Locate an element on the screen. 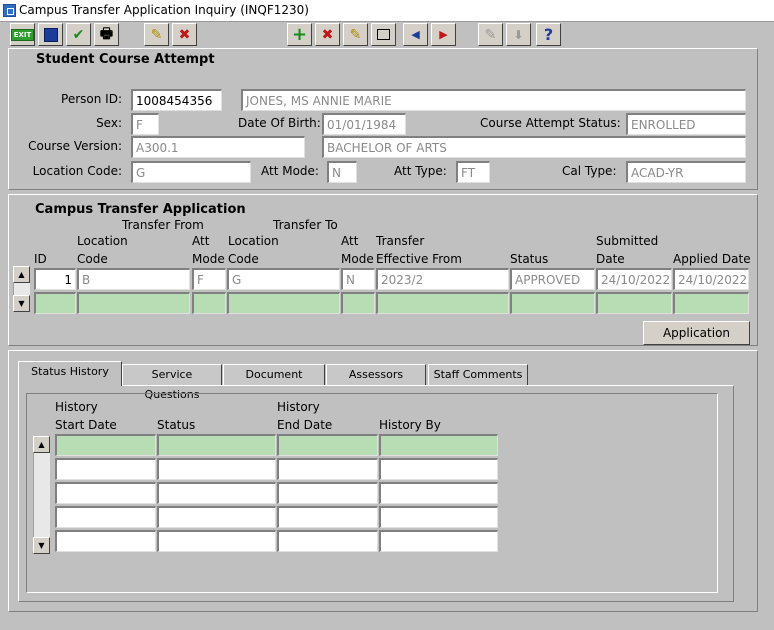  print-button: 🖶 is located at coordinates (106, 34).